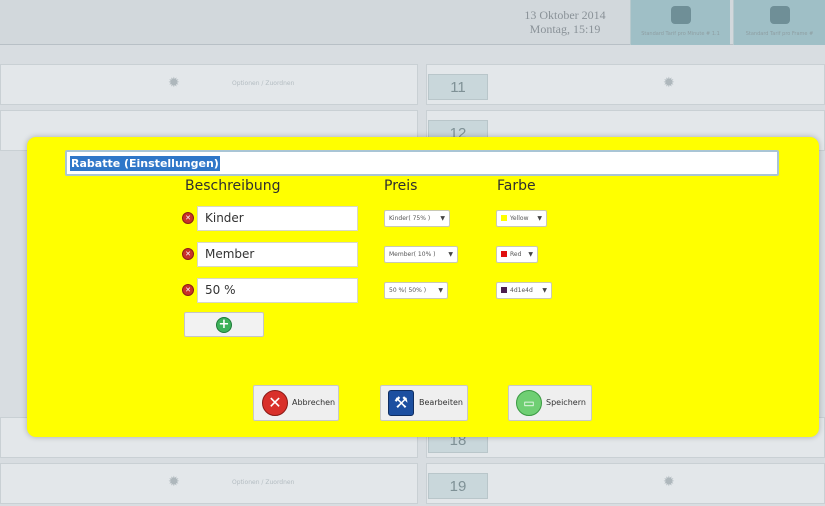 Image resolution: width=825 pixels, height=506 pixels. Describe the element at coordinates (410, 218) in the screenshot. I see `price-select-value: Kinder( 75% )` at that location.